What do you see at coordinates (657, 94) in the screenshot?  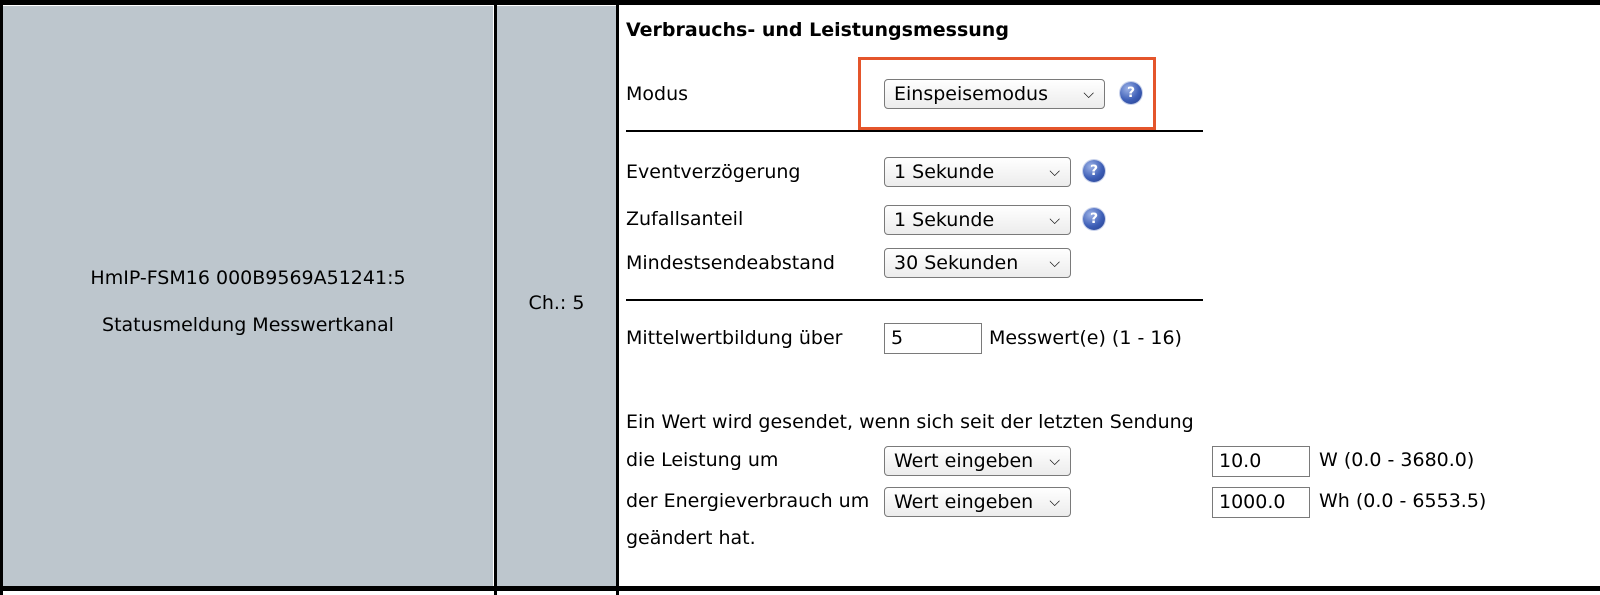 I see `mode-label: Modus` at bounding box center [657, 94].